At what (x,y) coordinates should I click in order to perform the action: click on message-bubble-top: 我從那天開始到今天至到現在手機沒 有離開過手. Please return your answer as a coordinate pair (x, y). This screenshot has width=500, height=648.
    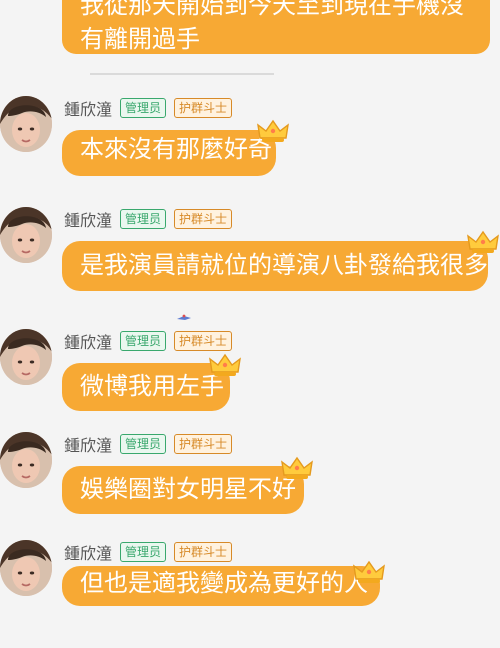
    Looking at the image, I should click on (276, 27).